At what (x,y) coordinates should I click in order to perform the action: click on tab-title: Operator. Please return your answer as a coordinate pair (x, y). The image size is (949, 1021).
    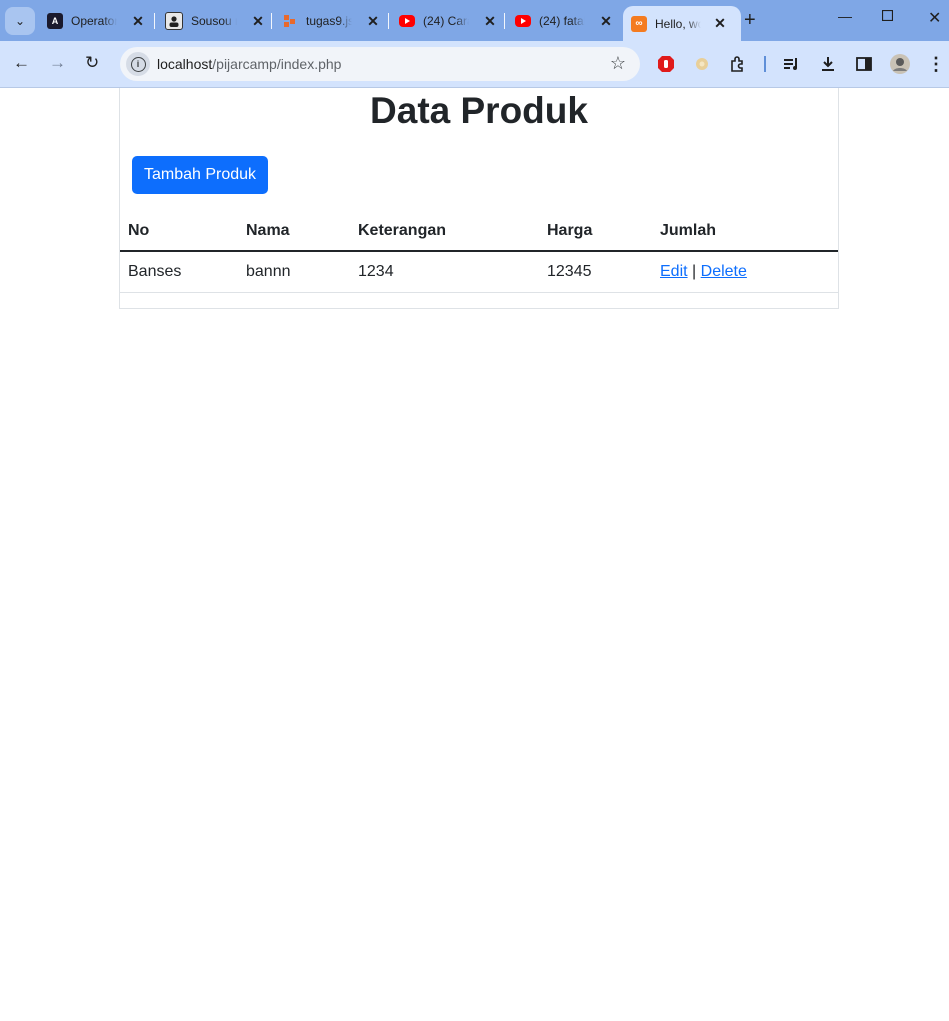
    Looking at the image, I should click on (94, 21).